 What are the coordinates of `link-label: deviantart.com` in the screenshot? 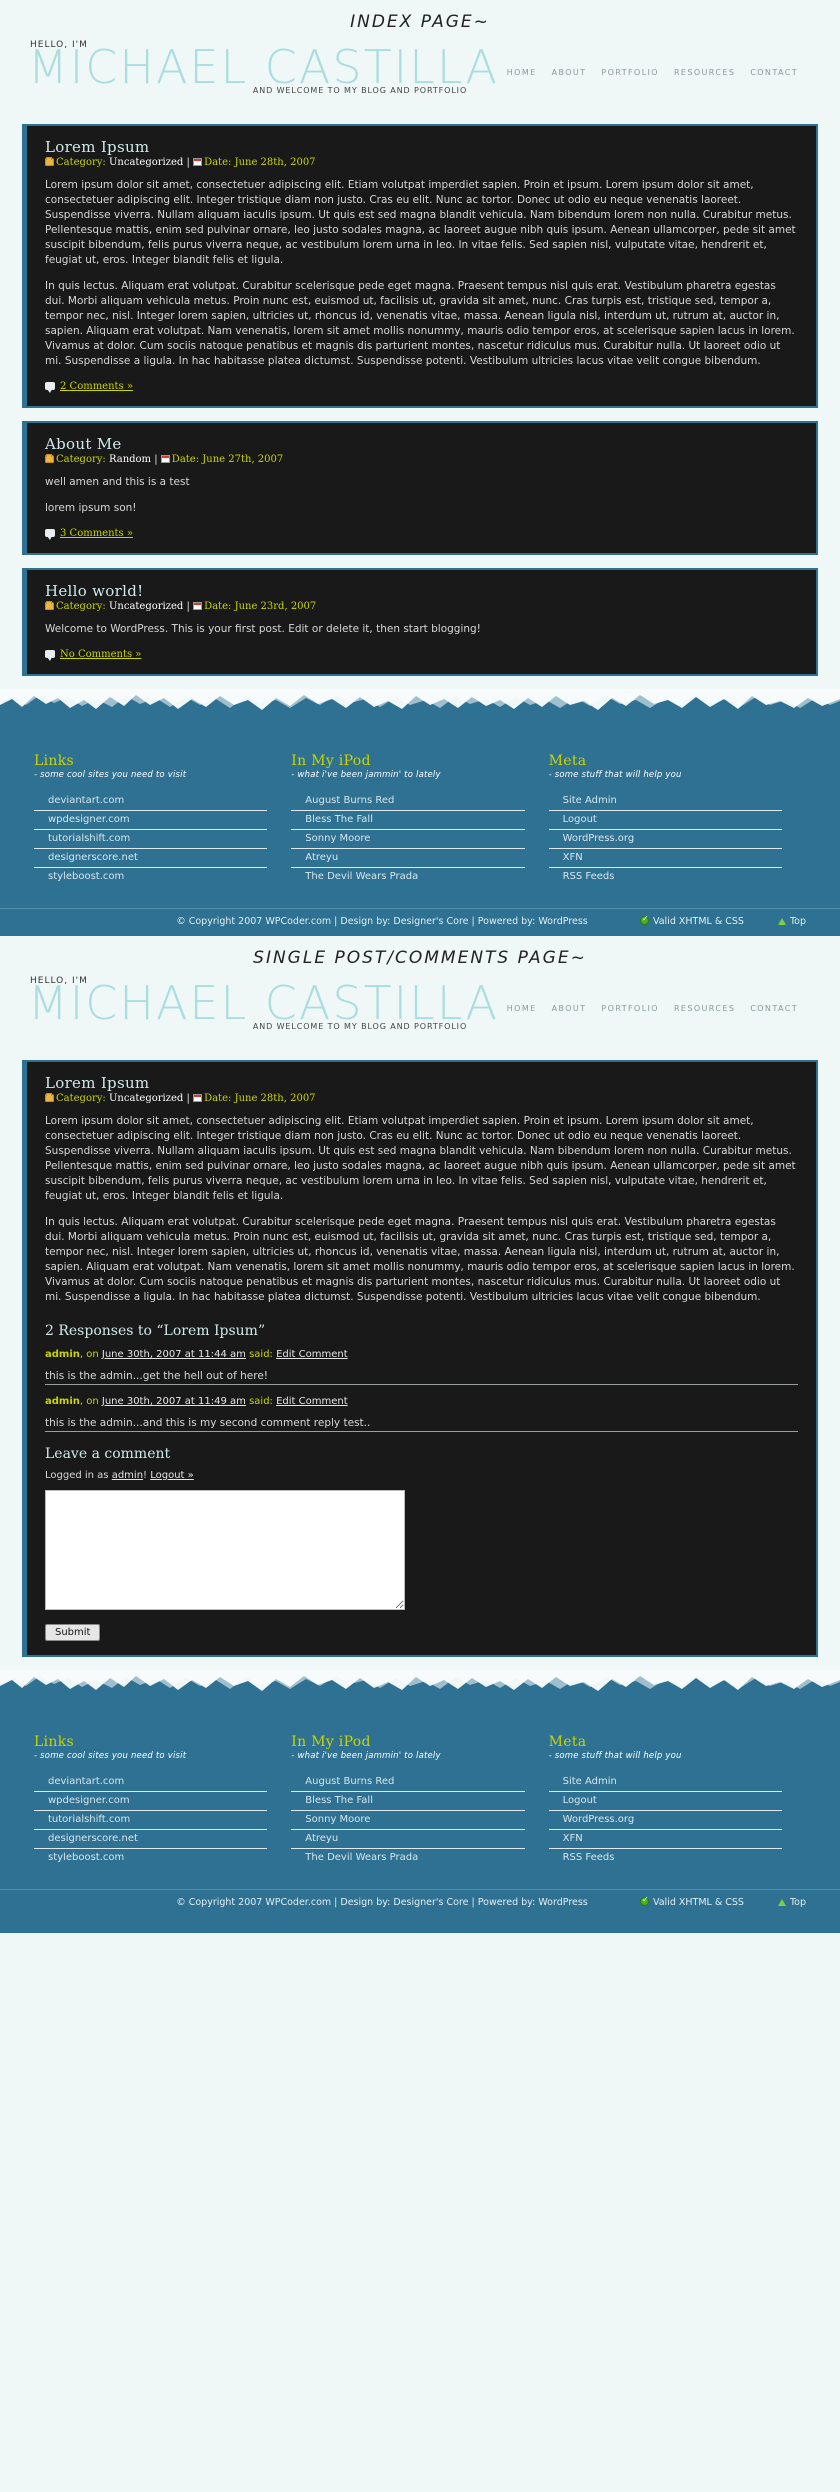 It's located at (150, 801).